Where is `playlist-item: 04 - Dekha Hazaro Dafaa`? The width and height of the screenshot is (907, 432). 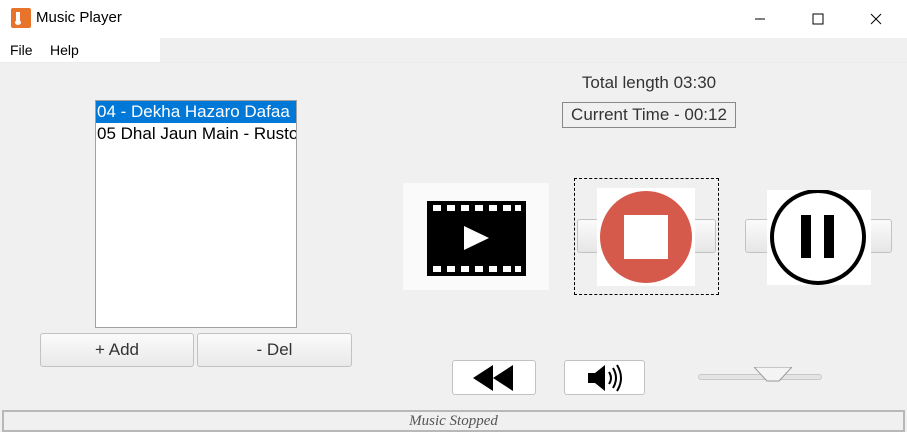 playlist-item: 04 - Dekha Hazaro Dafaa is located at coordinates (196, 112).